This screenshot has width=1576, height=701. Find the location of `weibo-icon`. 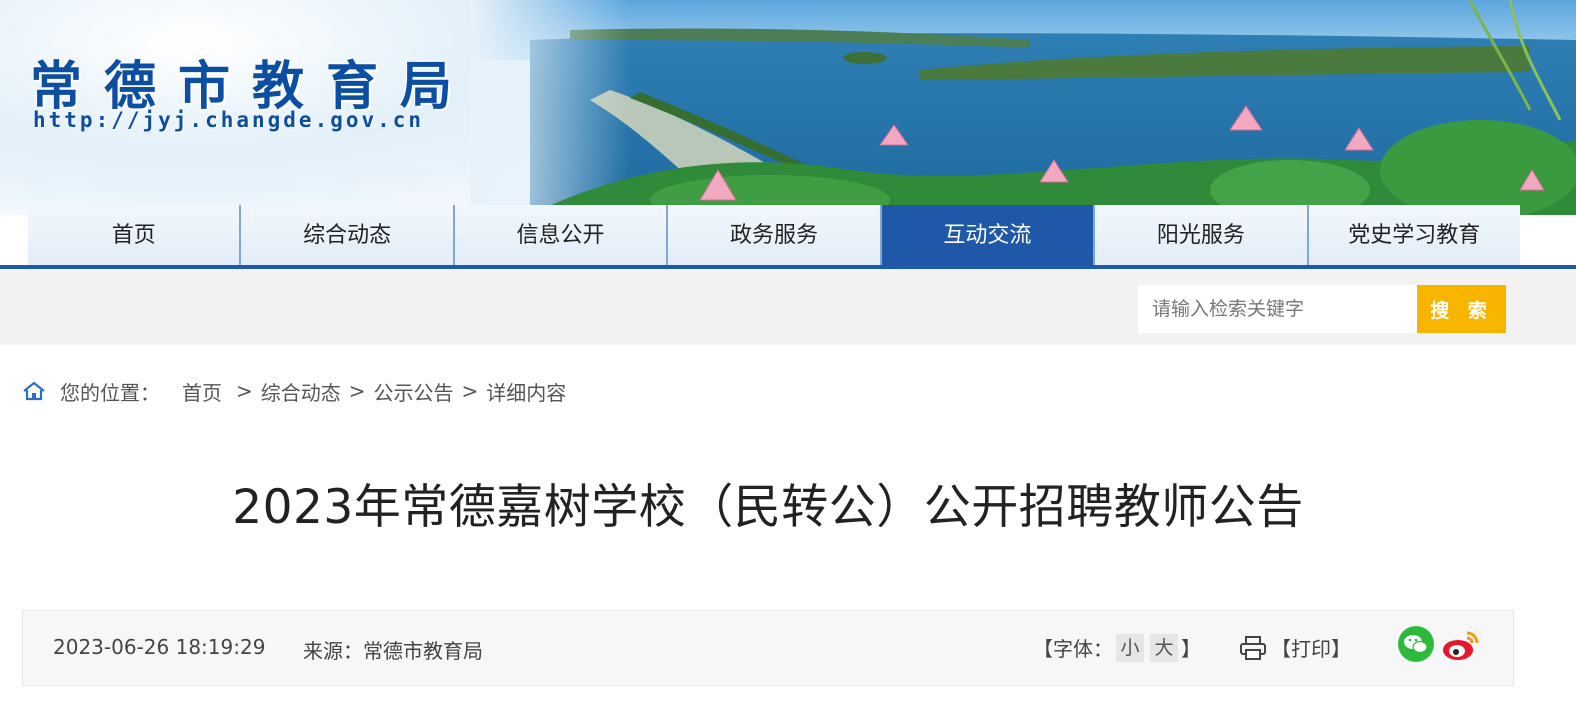

weibo-icon is located at coordinates (1461, 645).